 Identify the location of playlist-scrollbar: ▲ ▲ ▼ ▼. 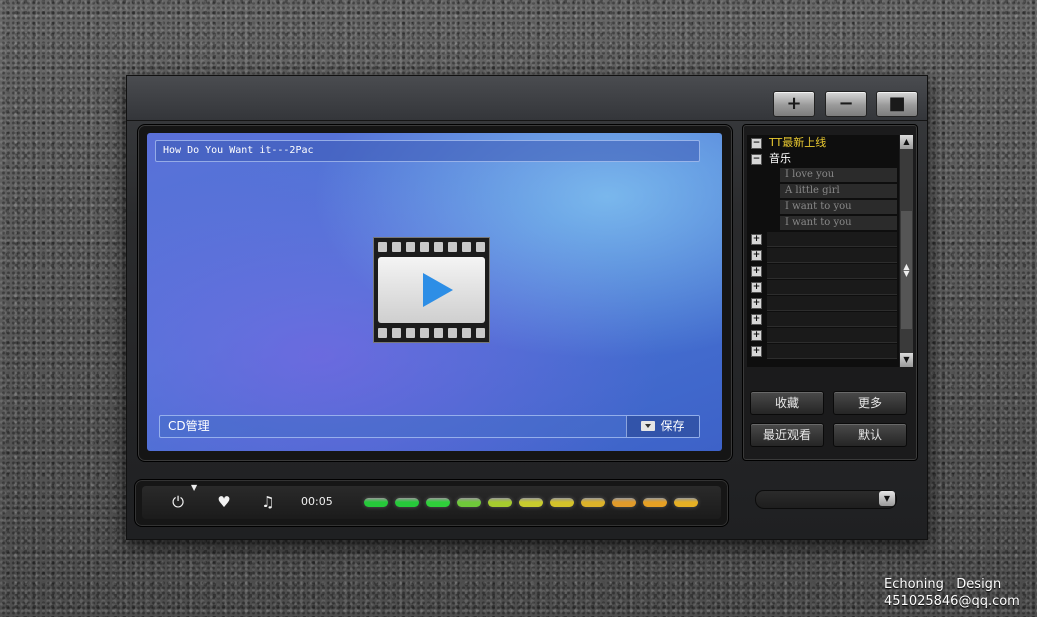
(906, 251).